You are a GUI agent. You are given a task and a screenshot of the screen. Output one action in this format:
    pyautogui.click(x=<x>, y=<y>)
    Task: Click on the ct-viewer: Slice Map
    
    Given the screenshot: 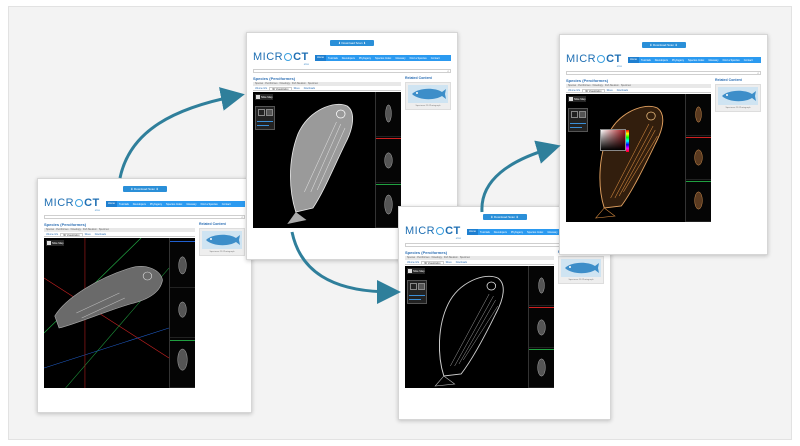 What is the action you would take?
    pyautogui.click(x=638, y=158)
    